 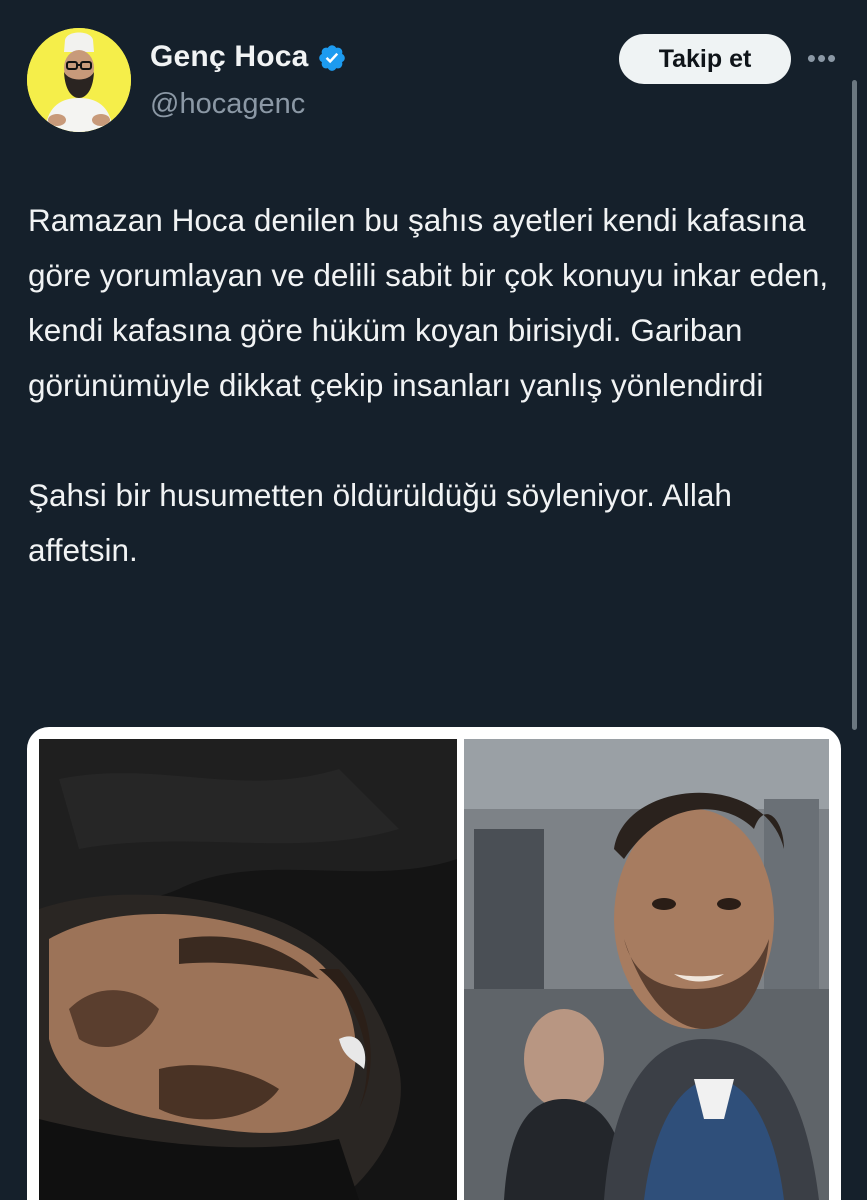 I want to click on more-horizontal-icon: •••, so click(x=822, y=58).